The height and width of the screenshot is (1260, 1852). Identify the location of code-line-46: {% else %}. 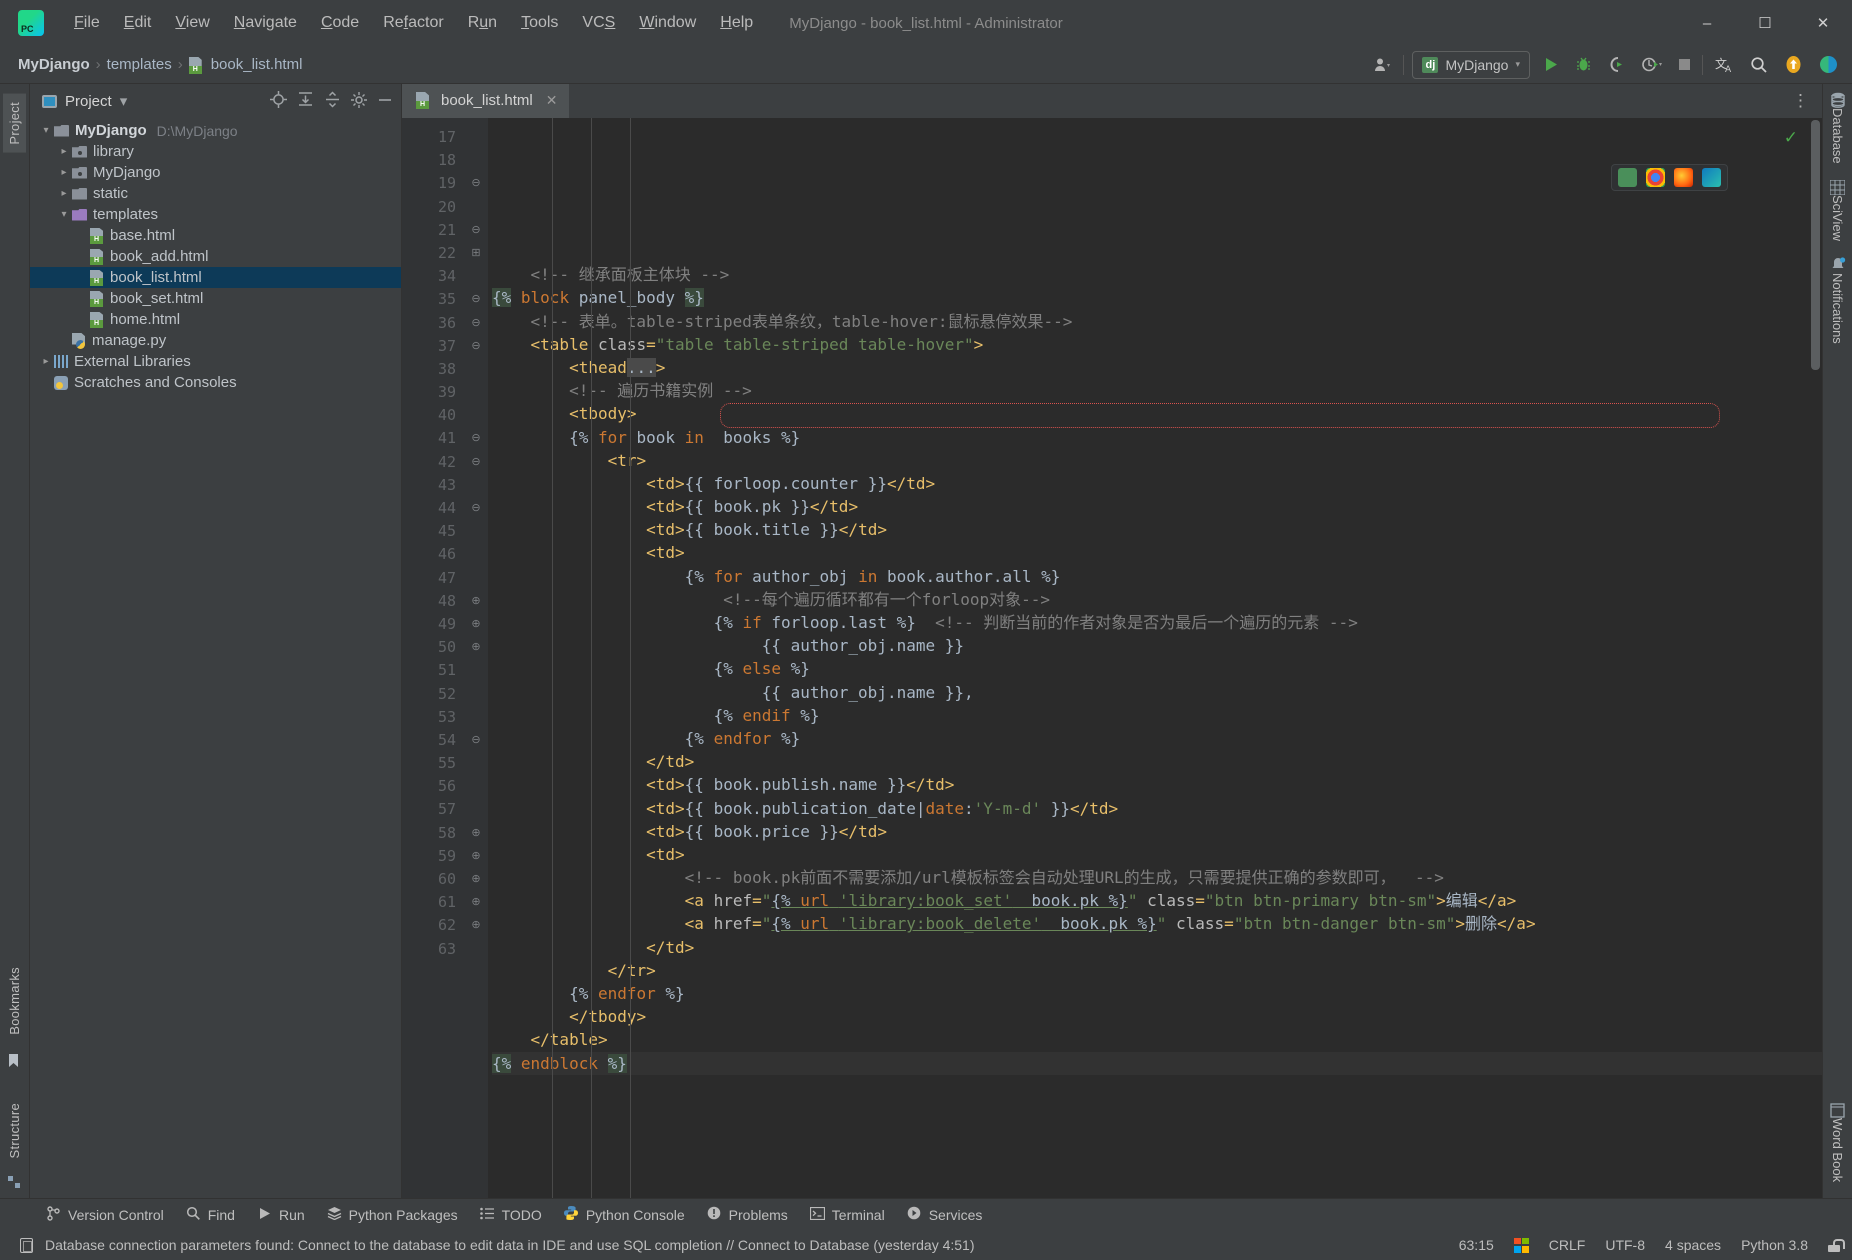
(1157, 668).